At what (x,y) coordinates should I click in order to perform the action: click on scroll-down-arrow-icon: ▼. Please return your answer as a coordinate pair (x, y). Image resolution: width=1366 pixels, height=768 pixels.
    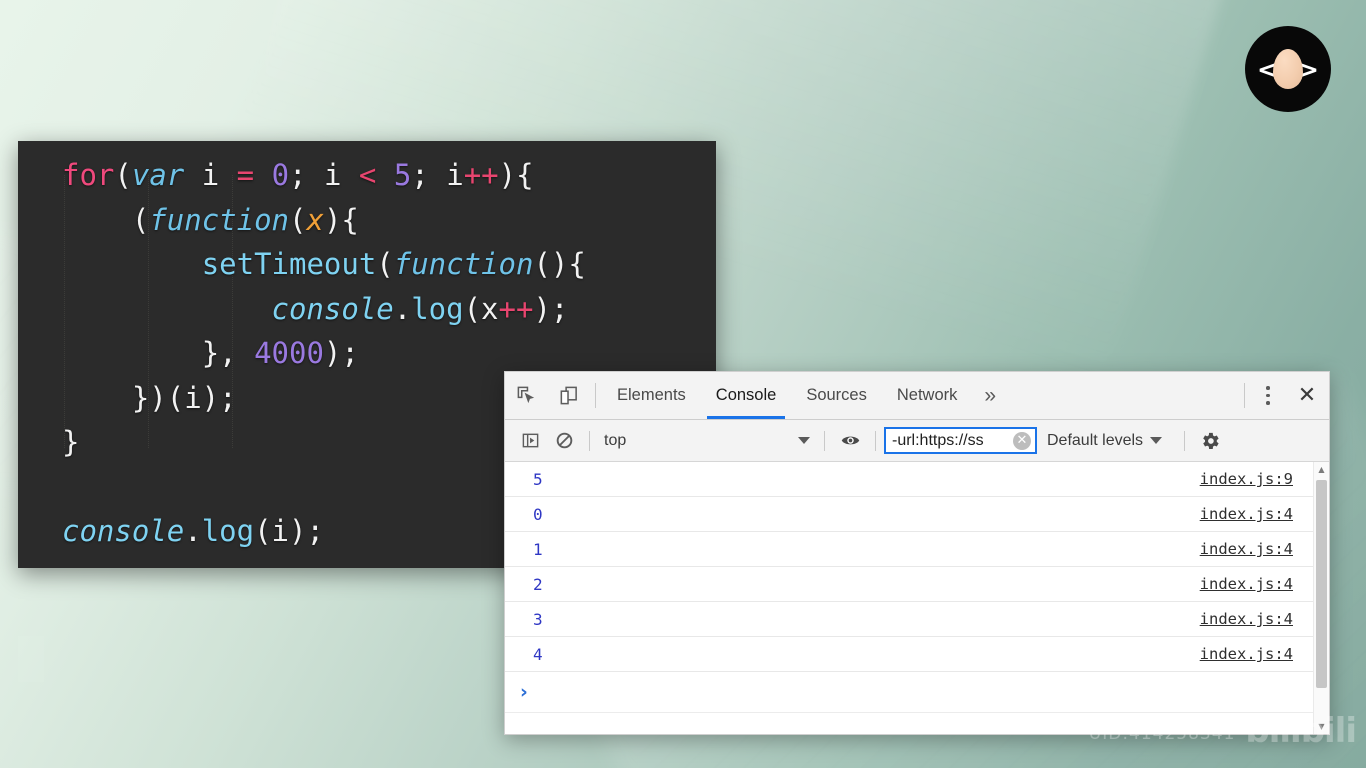
    Looking at the image, I should click on (1321, 726).